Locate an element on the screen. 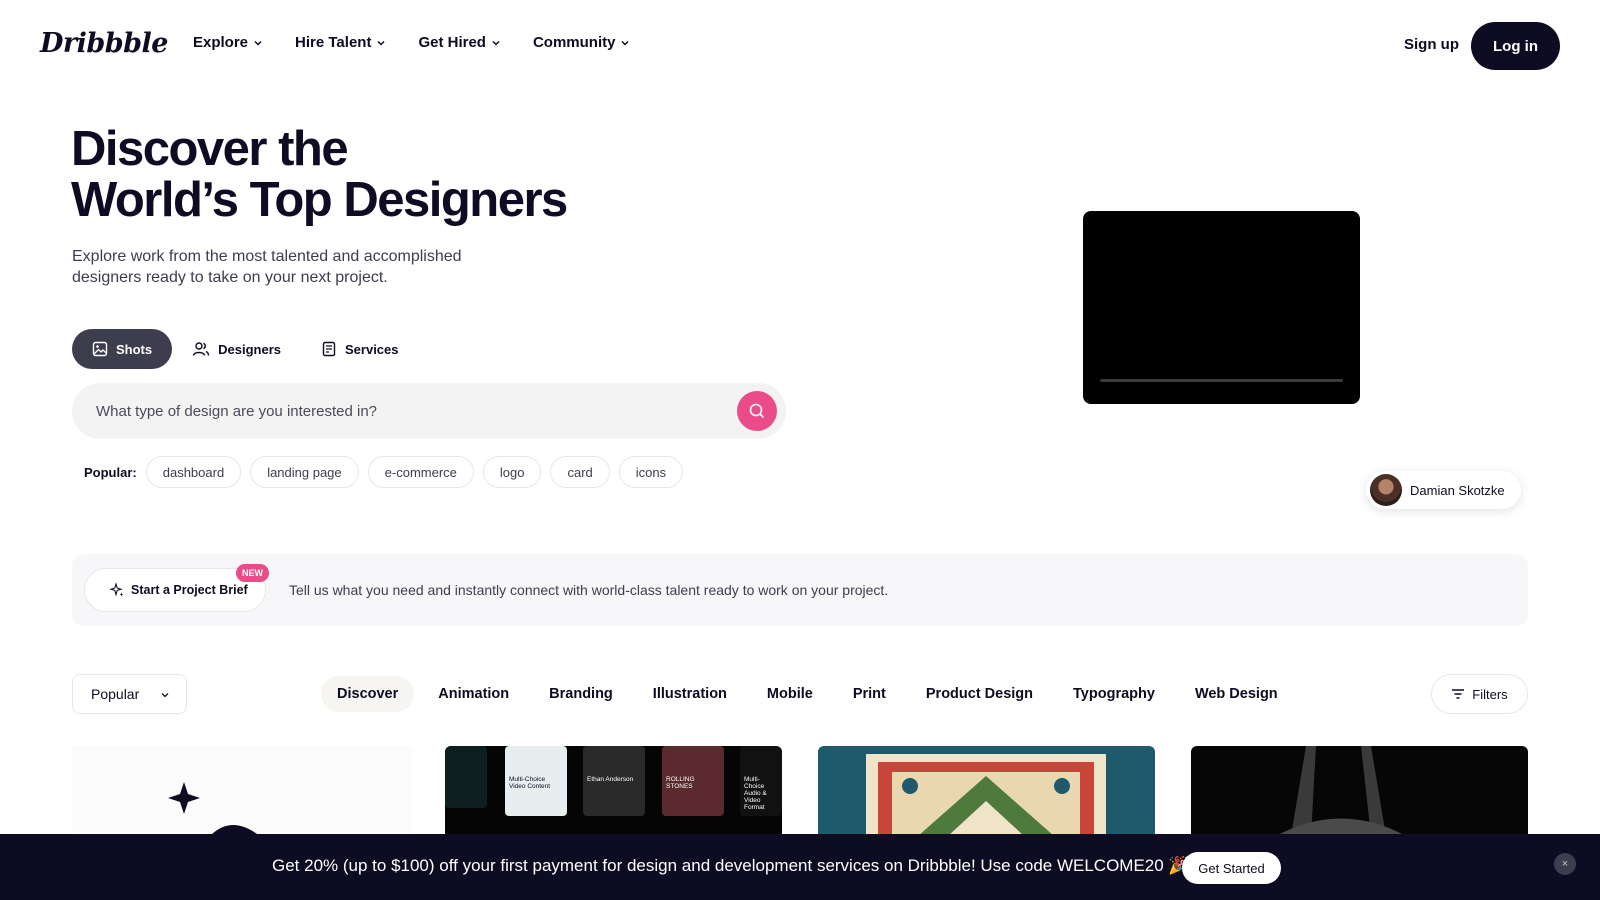 This screenshot has width=1600, height=900. shot-thumbnail: Multi-Choice Video Content is located at coordinates (536, 781).